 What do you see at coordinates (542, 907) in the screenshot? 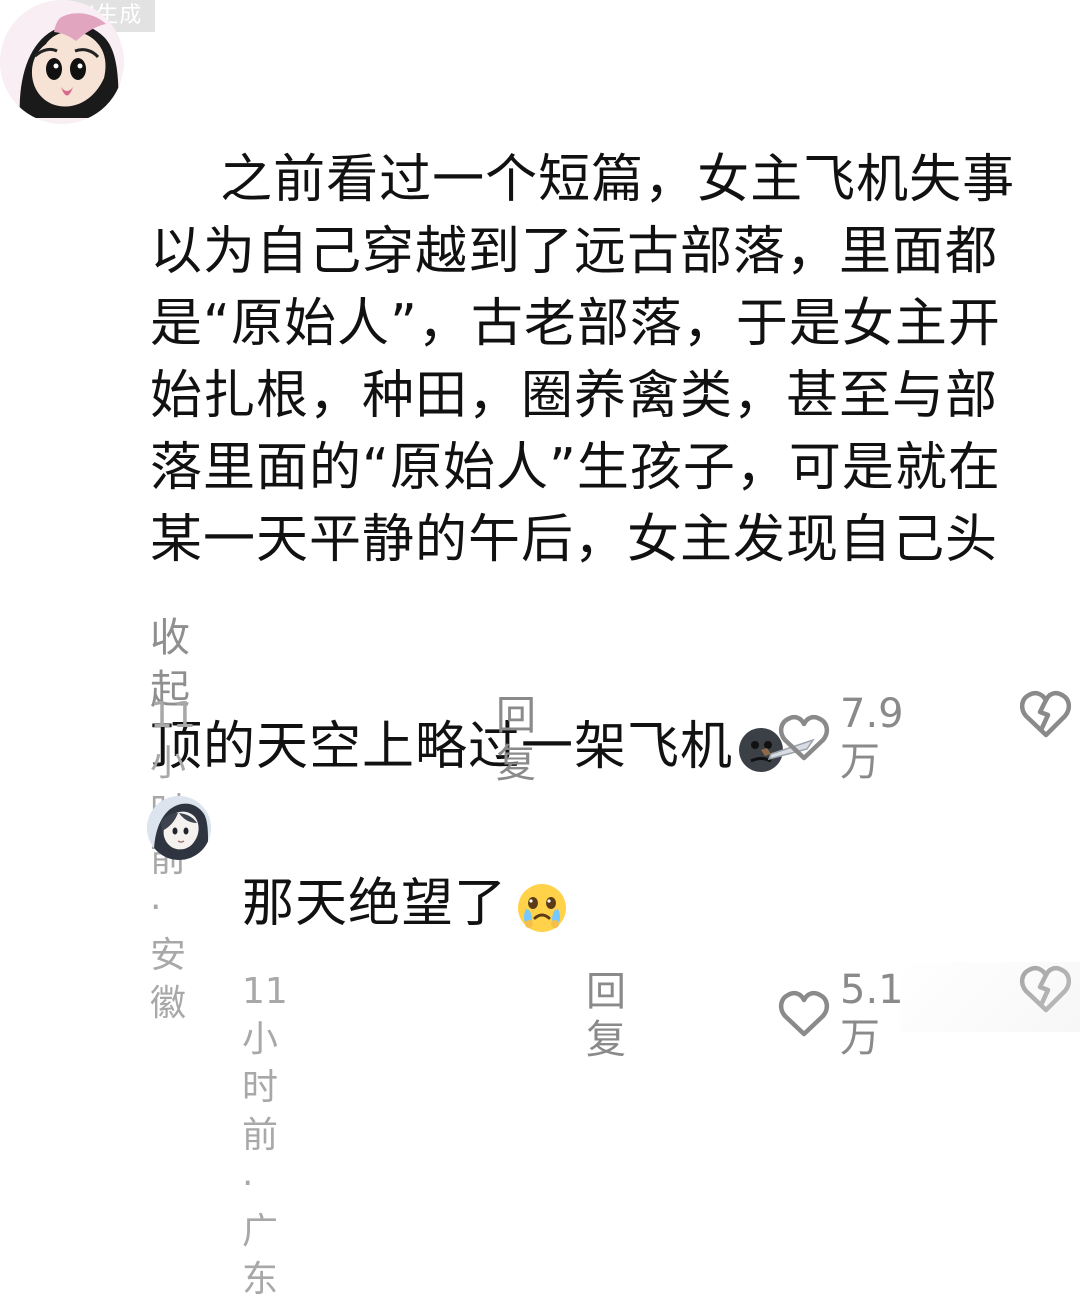
I see `crying-face-icon` at bounding box center [542, 907].